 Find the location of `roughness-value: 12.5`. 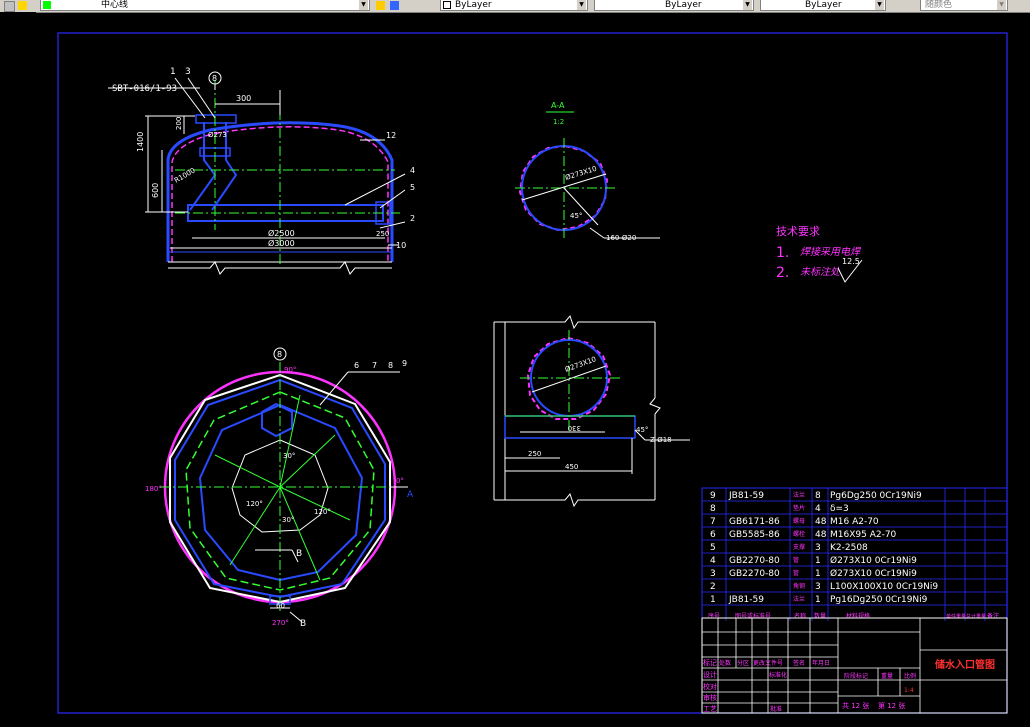

roughness-value: 12.5 is located at coordinates (851, 261).